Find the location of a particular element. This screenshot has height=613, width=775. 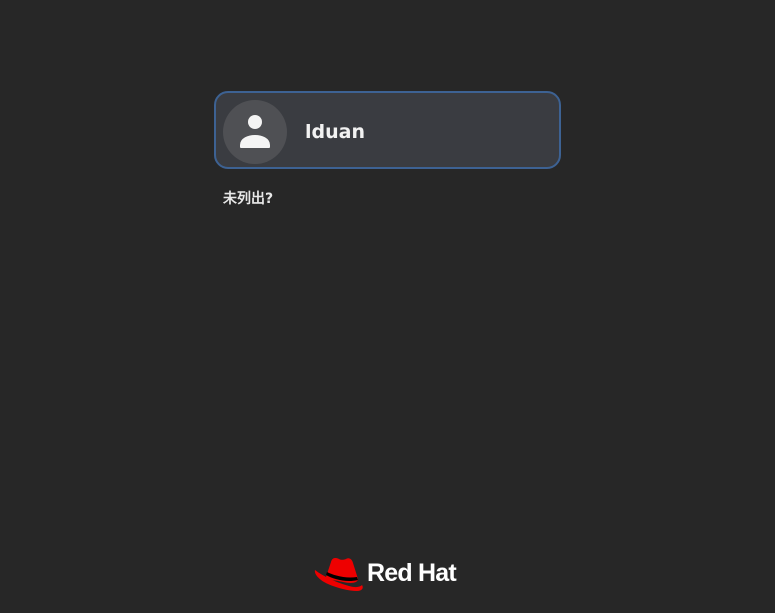

avatar is located at coordinates (255, 132).